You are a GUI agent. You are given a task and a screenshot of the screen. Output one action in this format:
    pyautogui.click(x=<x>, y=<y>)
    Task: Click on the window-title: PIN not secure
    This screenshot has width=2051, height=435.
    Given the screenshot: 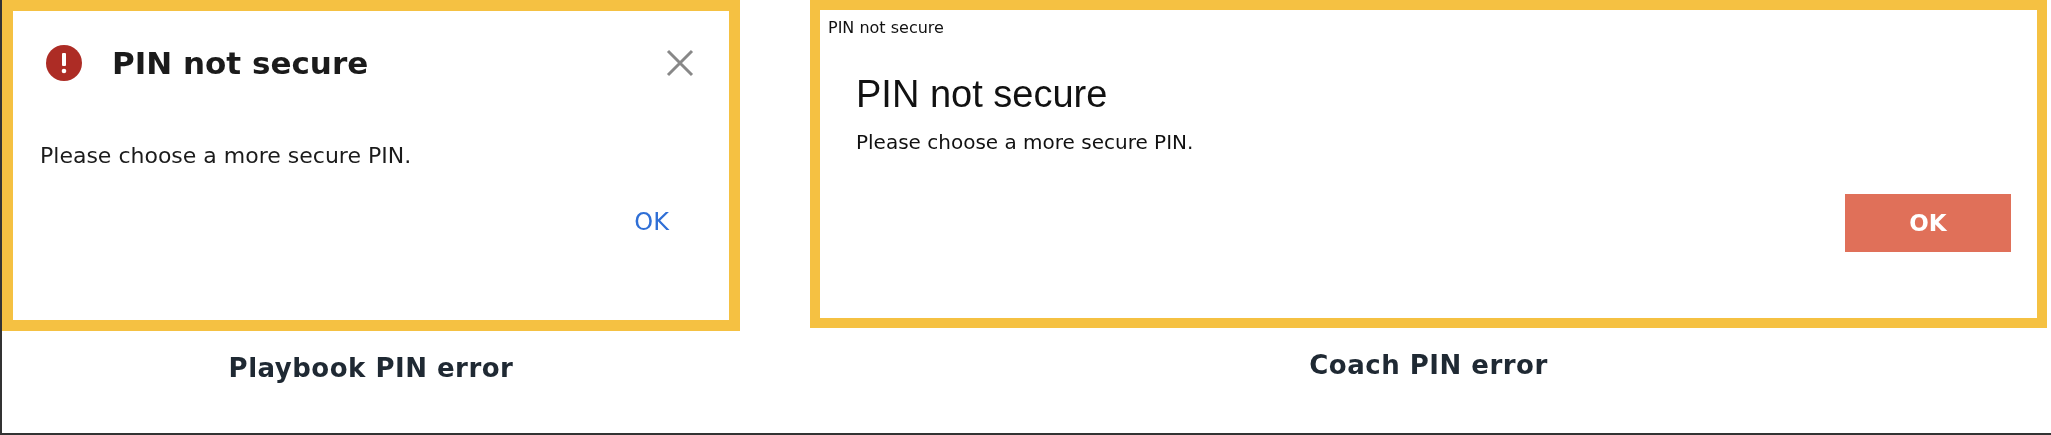 What is the action you would take?
    pyautogui.click(x=885, y=27)
    